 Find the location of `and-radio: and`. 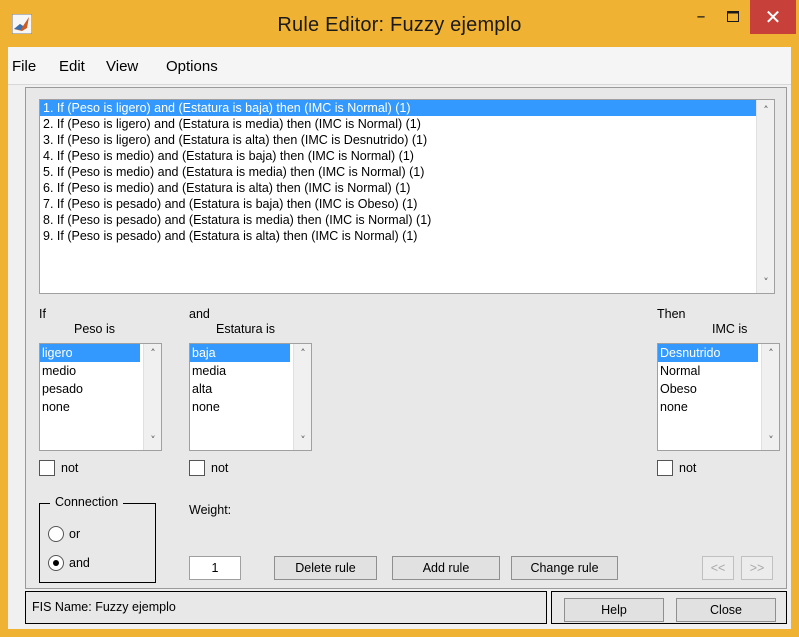

and-radio: and is located at coordinates (69, 563).